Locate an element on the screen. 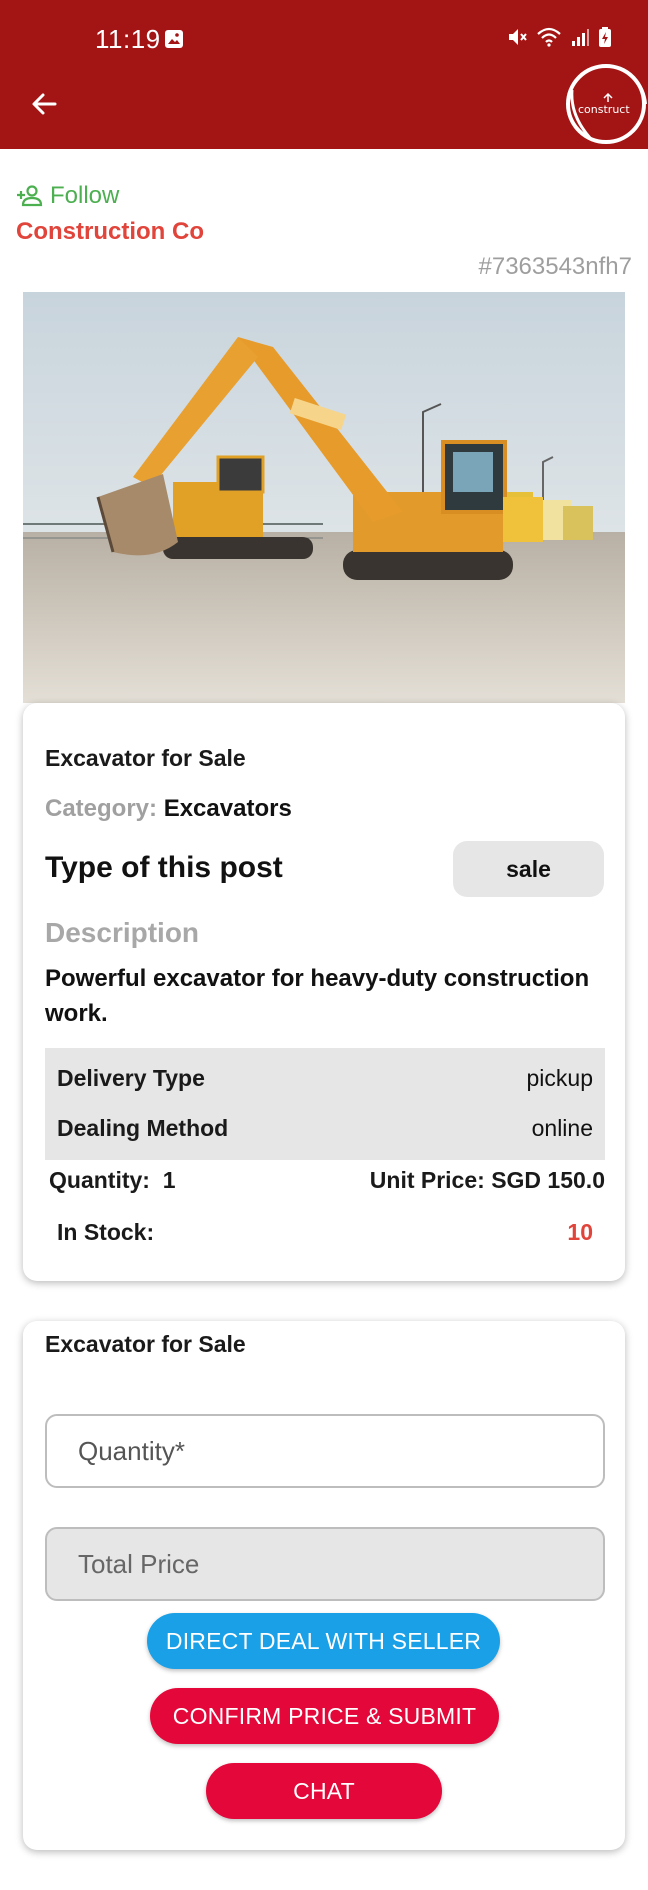 The image size is (648, 1890). battery-icon is located at coordinates (605, 37).